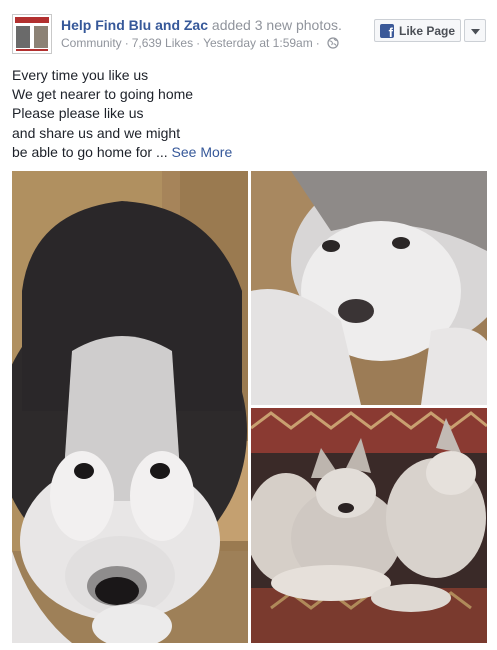  Describe the element at coordinates (202, 152) in the screenshot. I see `see-more-link: See More` at that location.